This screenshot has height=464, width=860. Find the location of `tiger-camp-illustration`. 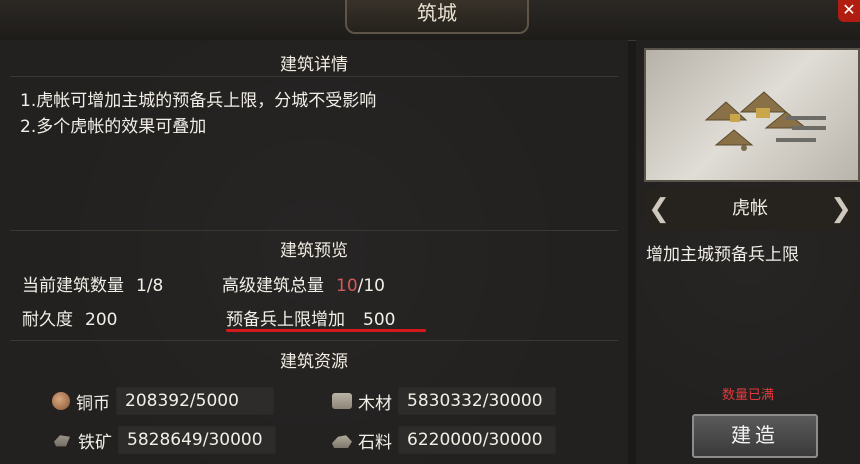

tiger-camp-illustration is located at coordinates (765, 121).